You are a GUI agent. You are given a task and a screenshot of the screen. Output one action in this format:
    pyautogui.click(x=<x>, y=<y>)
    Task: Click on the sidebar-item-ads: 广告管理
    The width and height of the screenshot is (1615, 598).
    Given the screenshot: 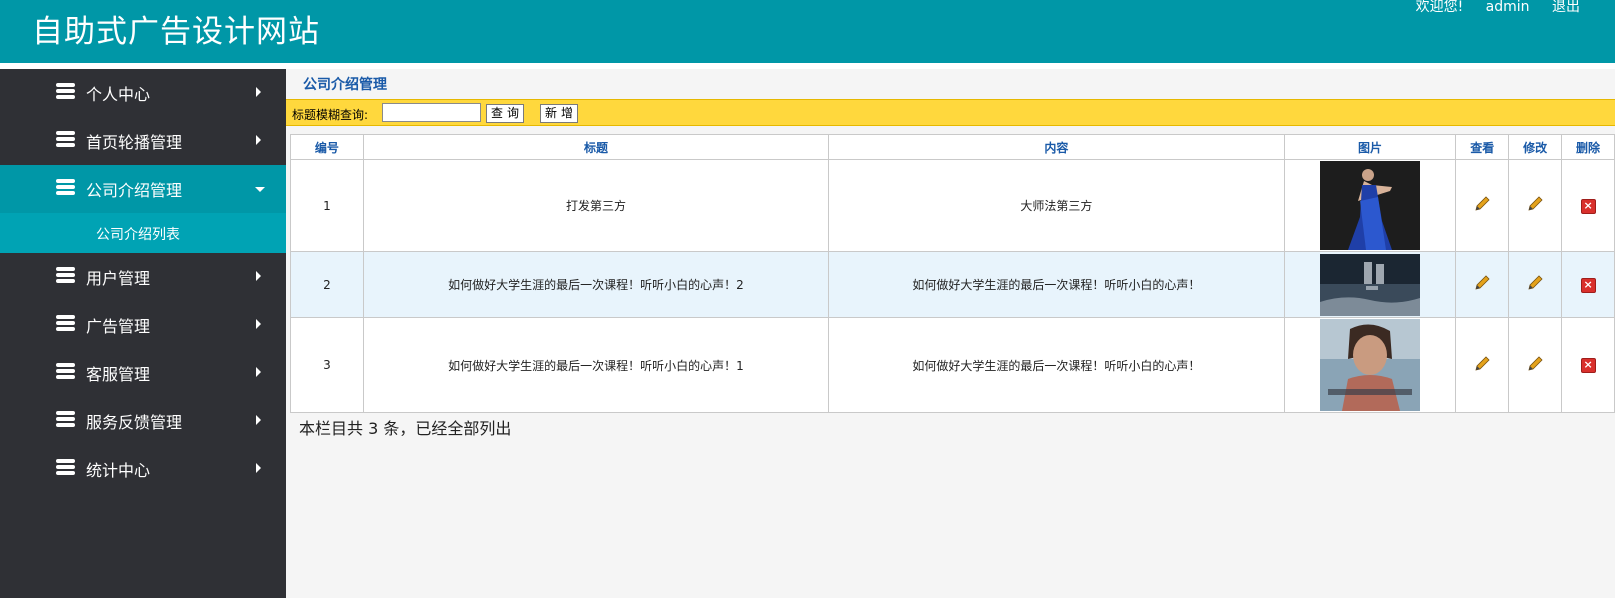 What is the action you would take?
    pyautogui.click(x=143, y=325)
    